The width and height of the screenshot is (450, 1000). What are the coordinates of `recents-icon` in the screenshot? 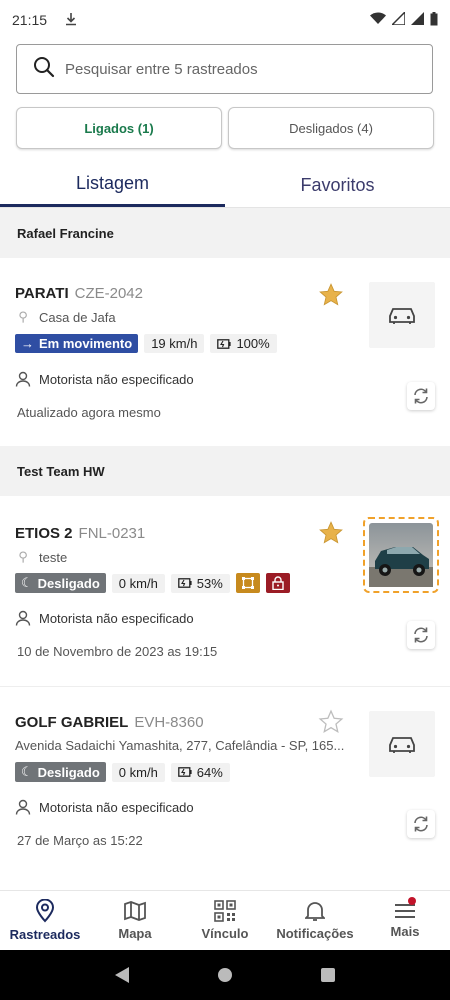 It's located at (328, 975).